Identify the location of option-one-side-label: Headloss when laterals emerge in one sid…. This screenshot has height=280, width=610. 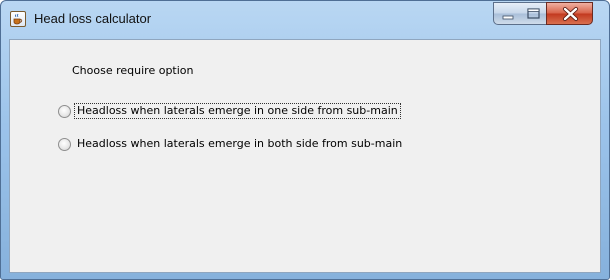
(237, 111).